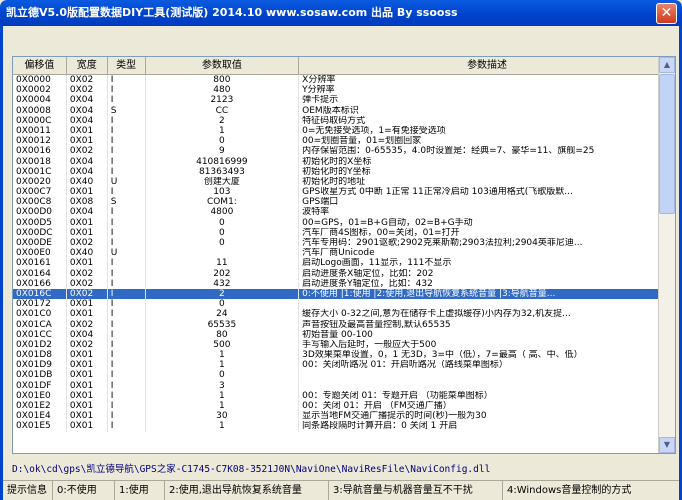 The width and height of the screenshot is (682, 500). Describe the element at coordinates (247, 490) in the screenshot. I see `status-item-2: 2:使用,退出导航恢复系统音量` at that location.